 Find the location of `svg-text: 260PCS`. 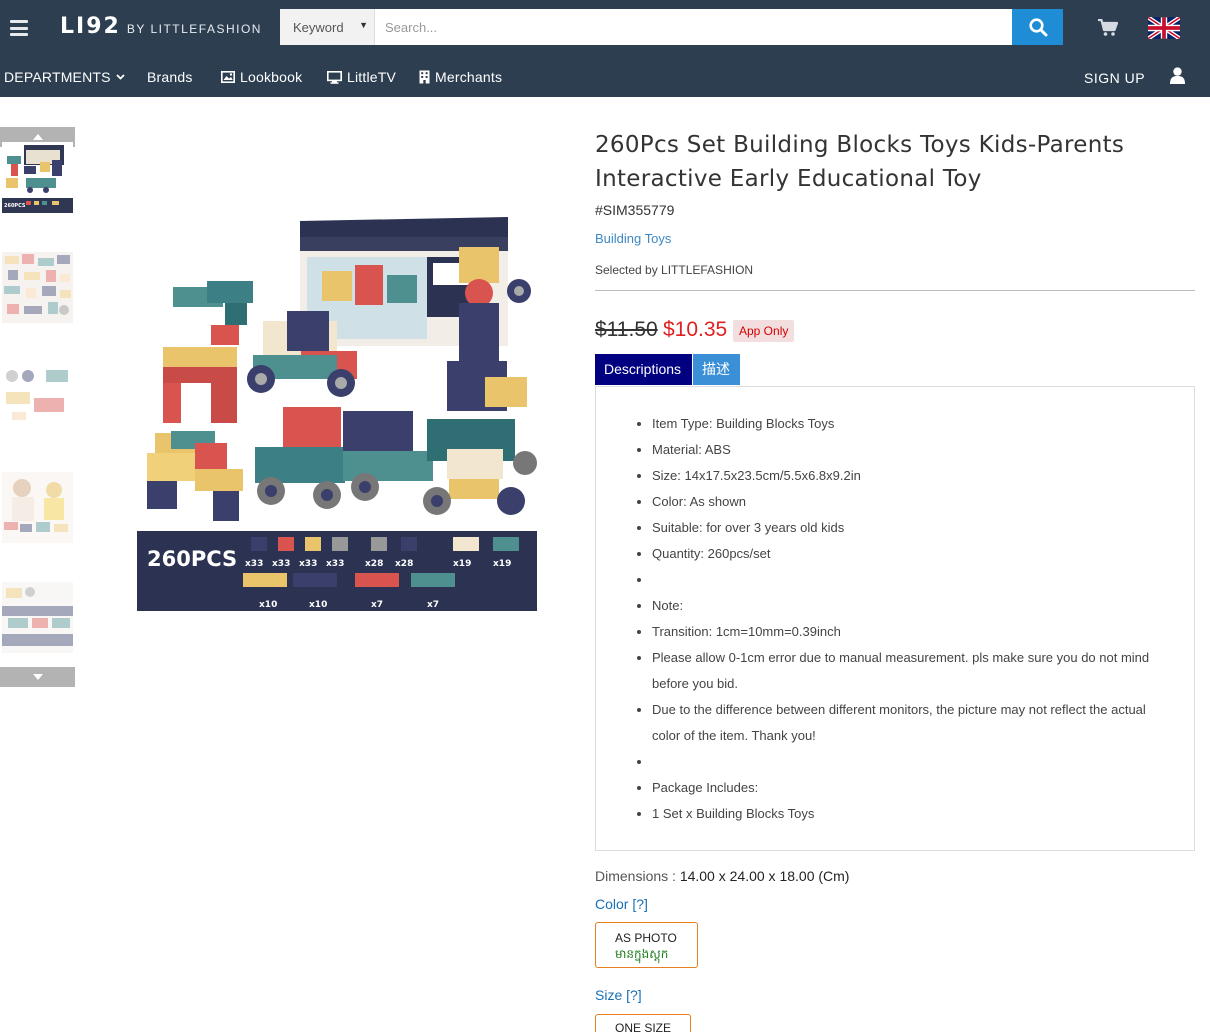

svg-text: 260PCS is located at coordinates (15, 206).